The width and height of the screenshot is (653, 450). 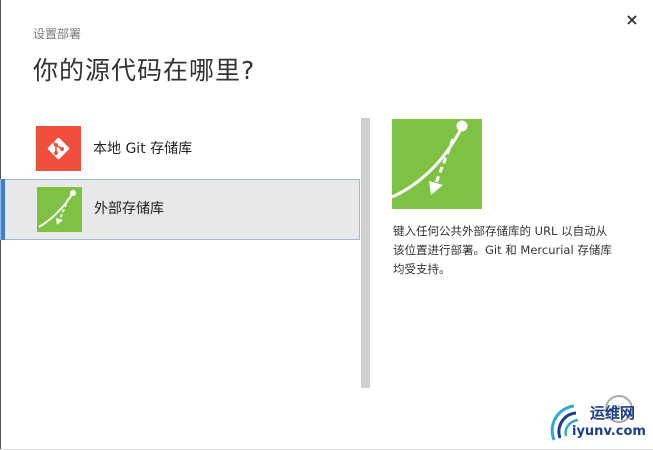 I want to click on source-item-label: 外部存储库, so click(x=129, y=209).